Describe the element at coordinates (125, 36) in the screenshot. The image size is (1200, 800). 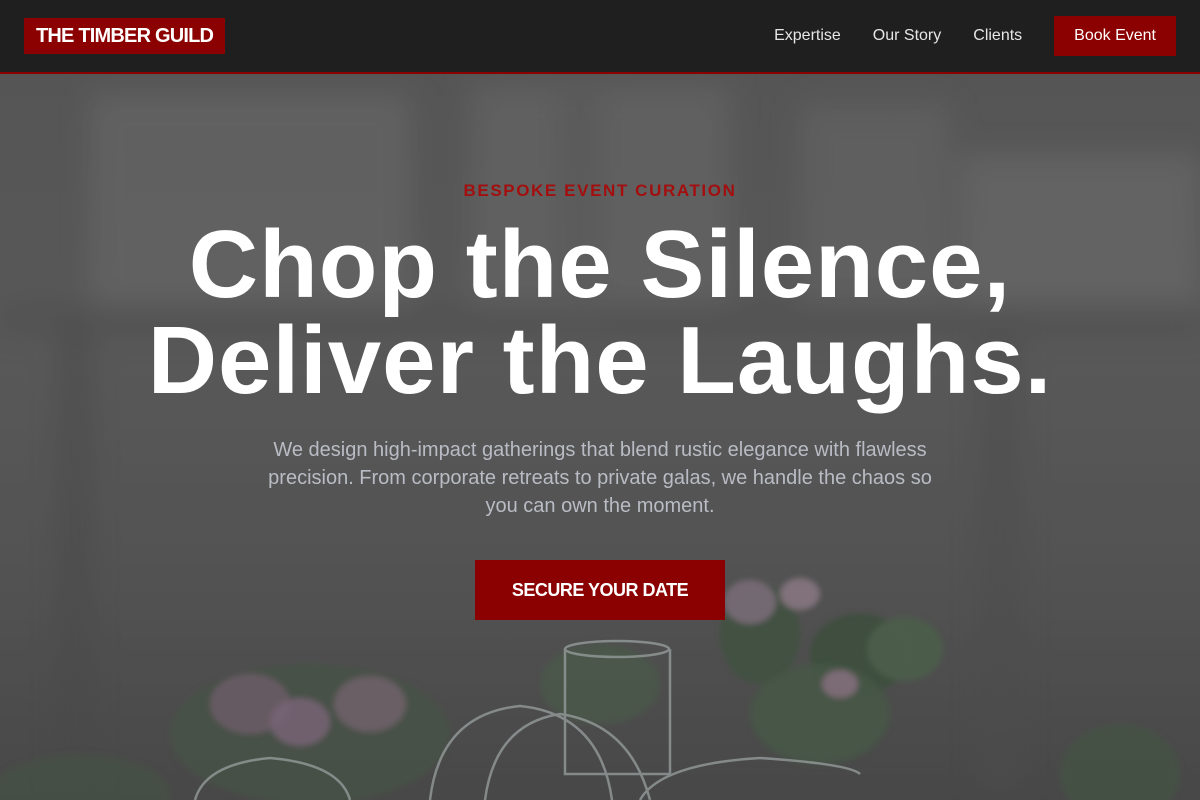
I see `brand-logo: THE TIMBER GUILD` at that location.